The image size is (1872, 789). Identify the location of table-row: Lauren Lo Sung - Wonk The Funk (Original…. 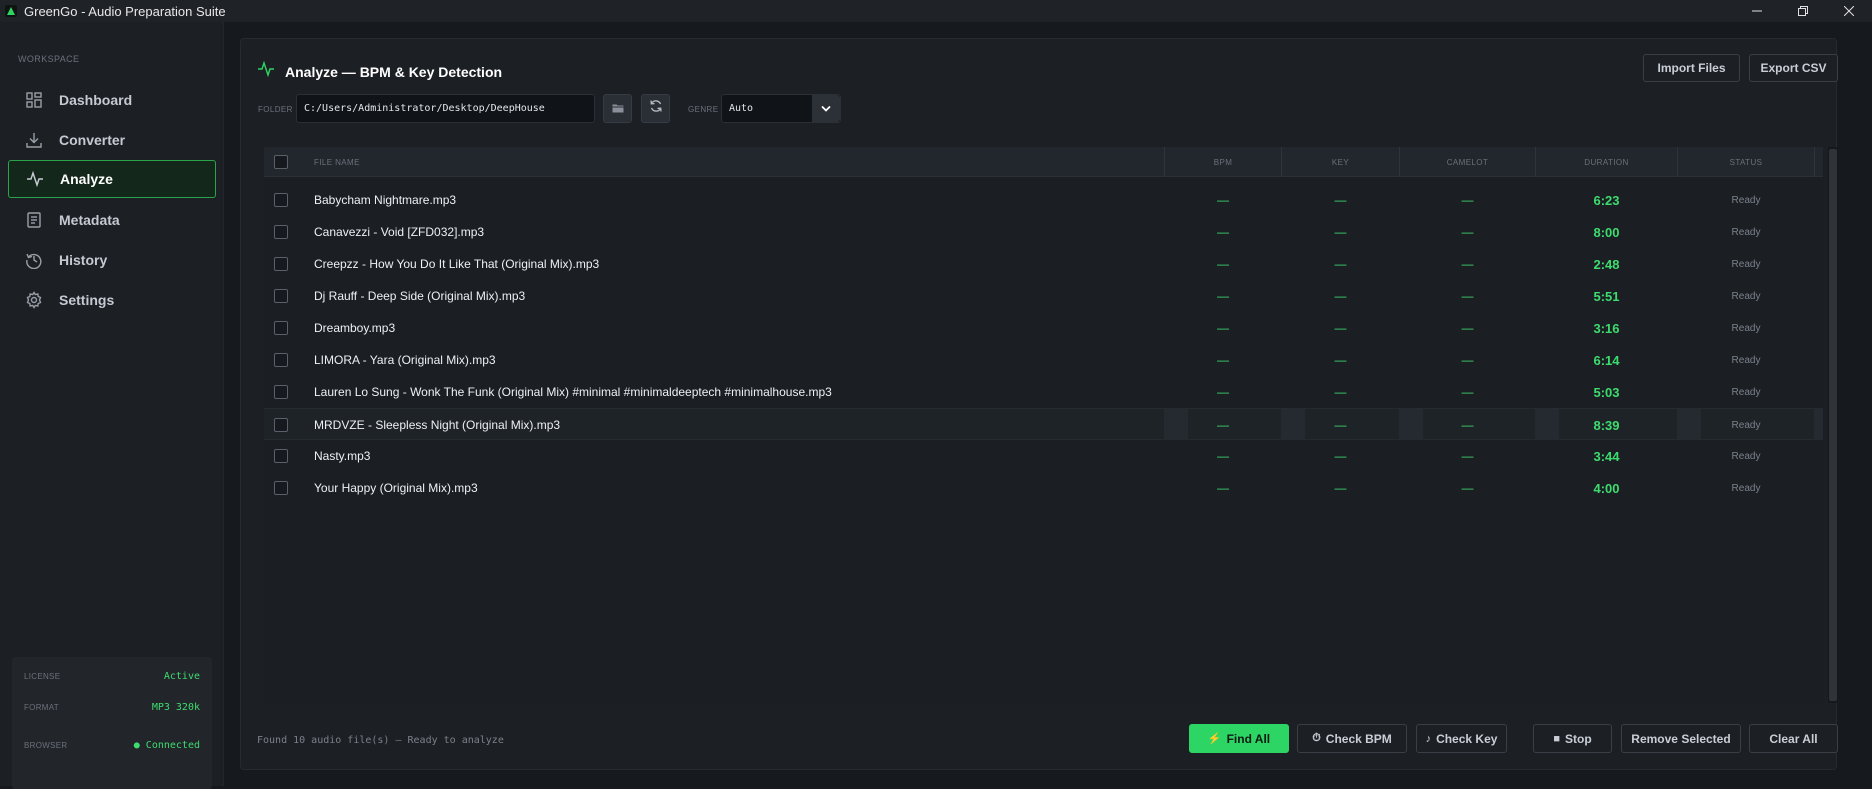
(1043, 392).